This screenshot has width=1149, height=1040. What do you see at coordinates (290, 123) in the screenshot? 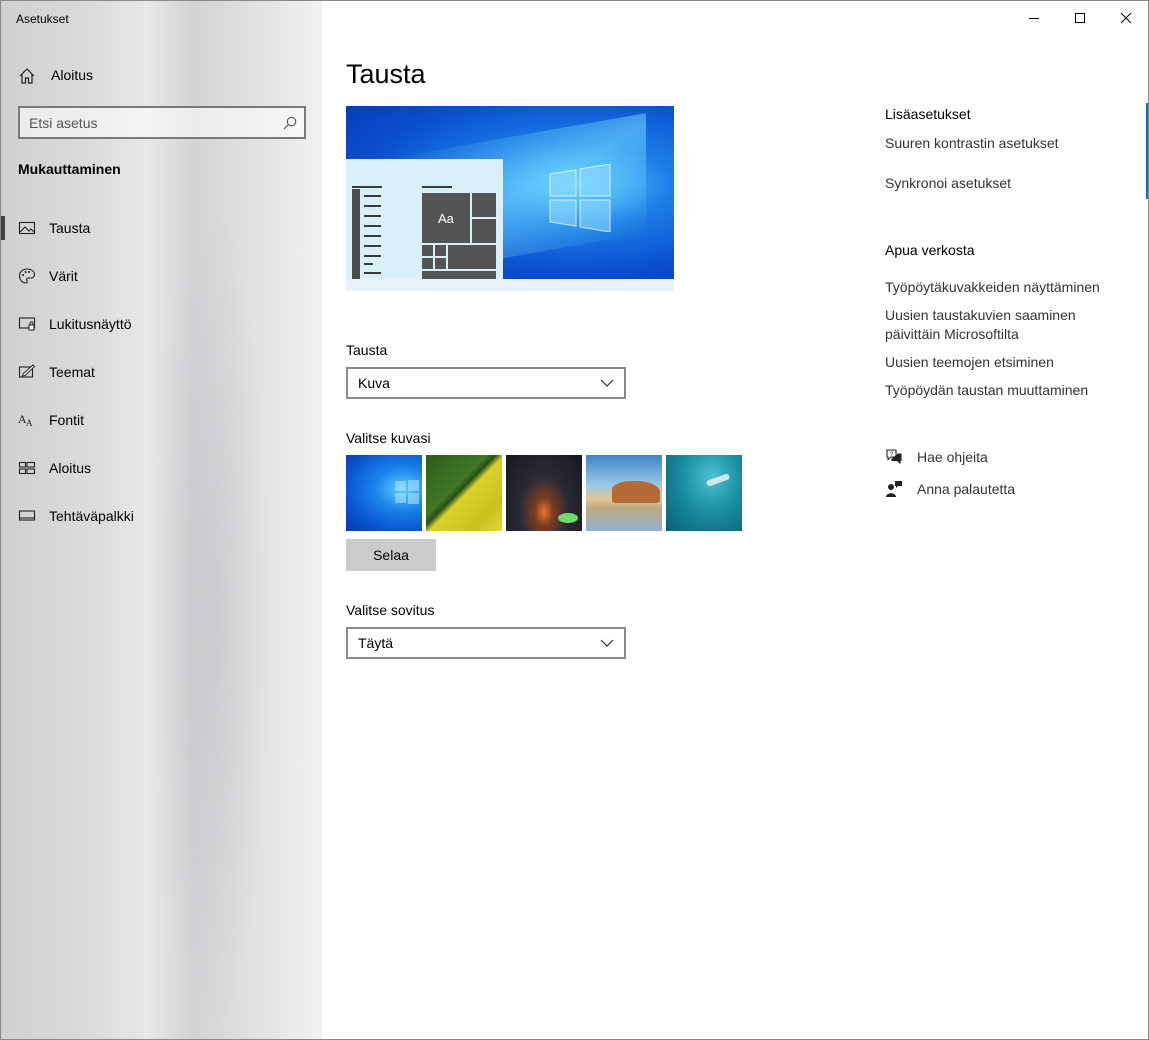
I see `search-icon` at bounding box center [290, 123].